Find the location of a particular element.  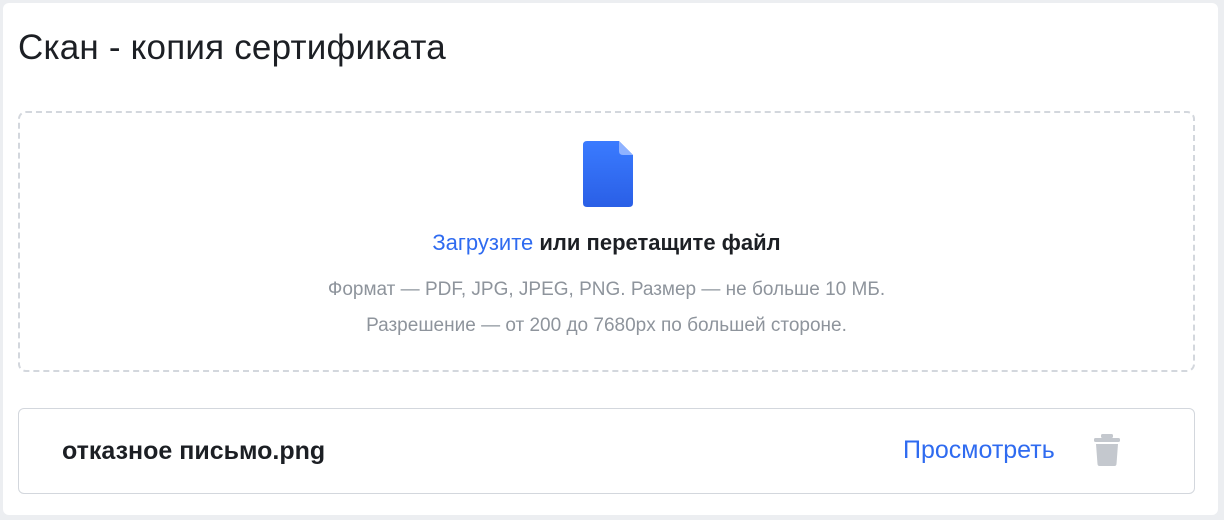

upload-link: Загрузите is located at coordinates (482, 242).